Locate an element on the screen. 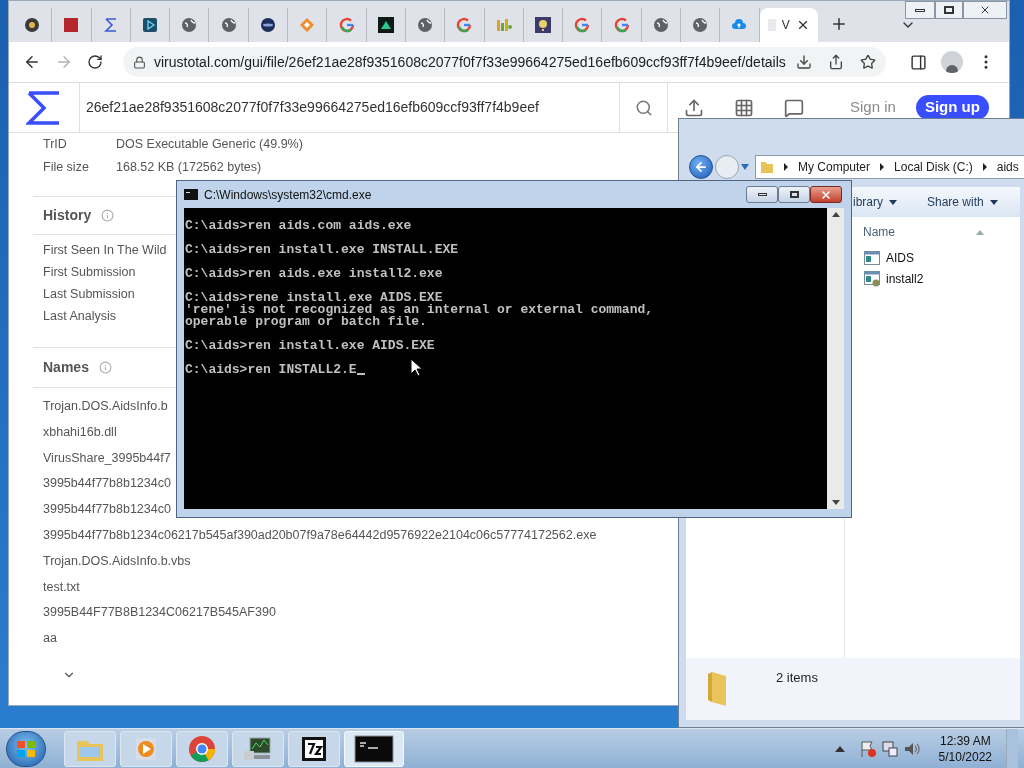 This screenshot has width=1024, height=768. upload-icon is located at coordinates (694, 107).